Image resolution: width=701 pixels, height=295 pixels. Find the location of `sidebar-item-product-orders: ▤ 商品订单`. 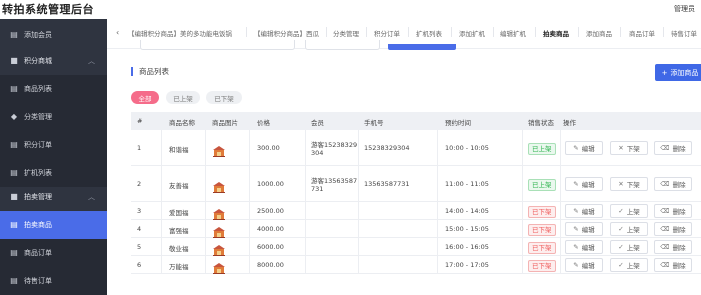

sidebar-item-product-orders: ▤ 商品订单 is located at coordinates (53, 253).